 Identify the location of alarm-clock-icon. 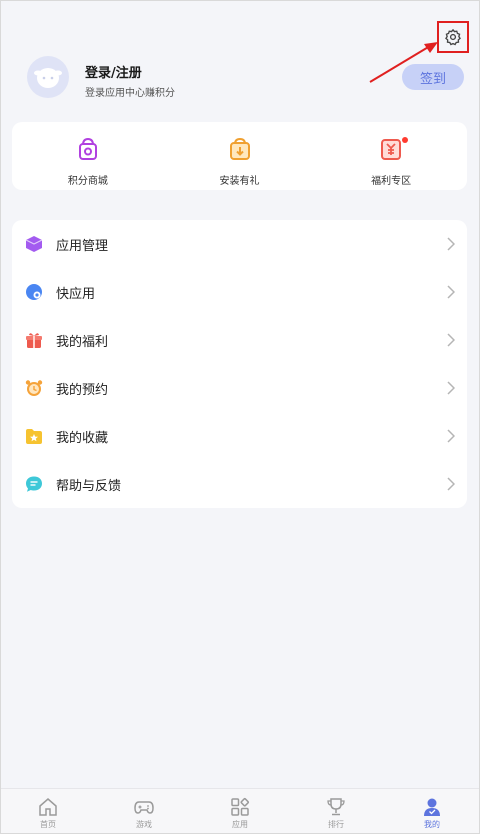
(34, 388).